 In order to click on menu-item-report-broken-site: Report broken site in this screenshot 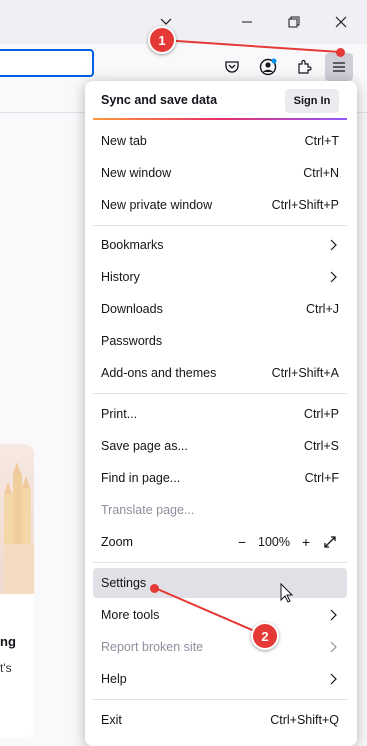, I will do `click(220, 647)`.